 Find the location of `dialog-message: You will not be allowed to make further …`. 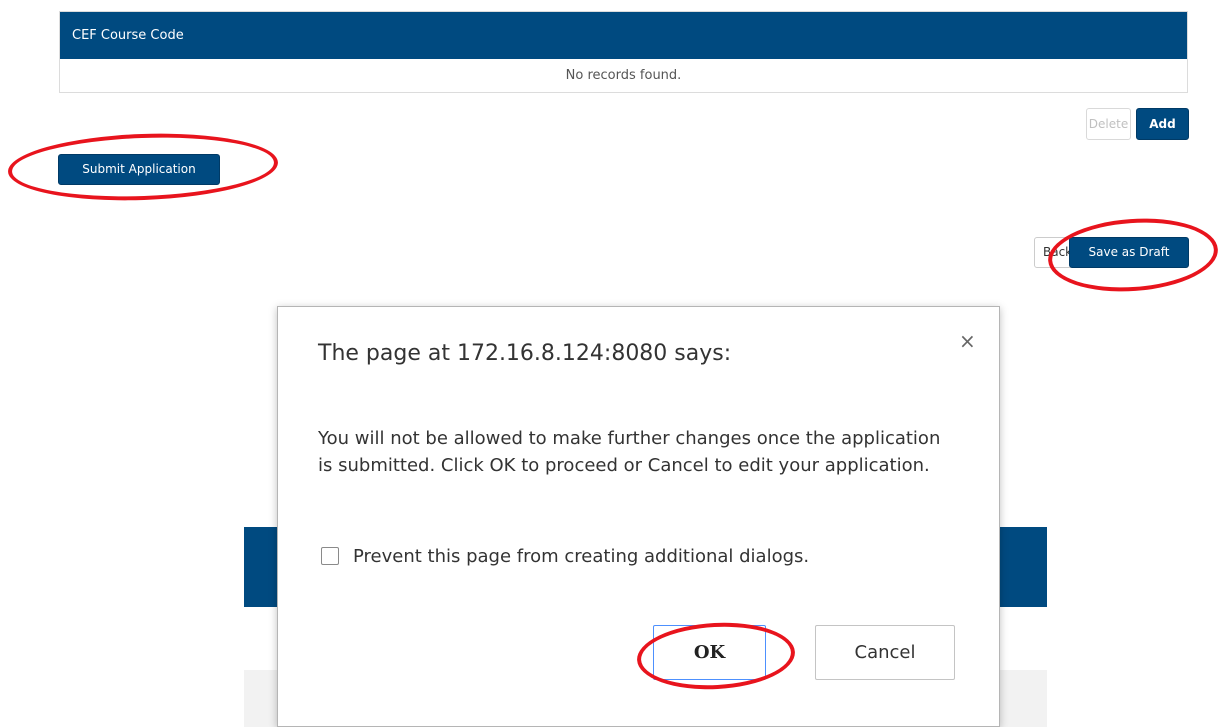

dialog-message: You will not be allowed to make further … is located at coordinates (629, 452).